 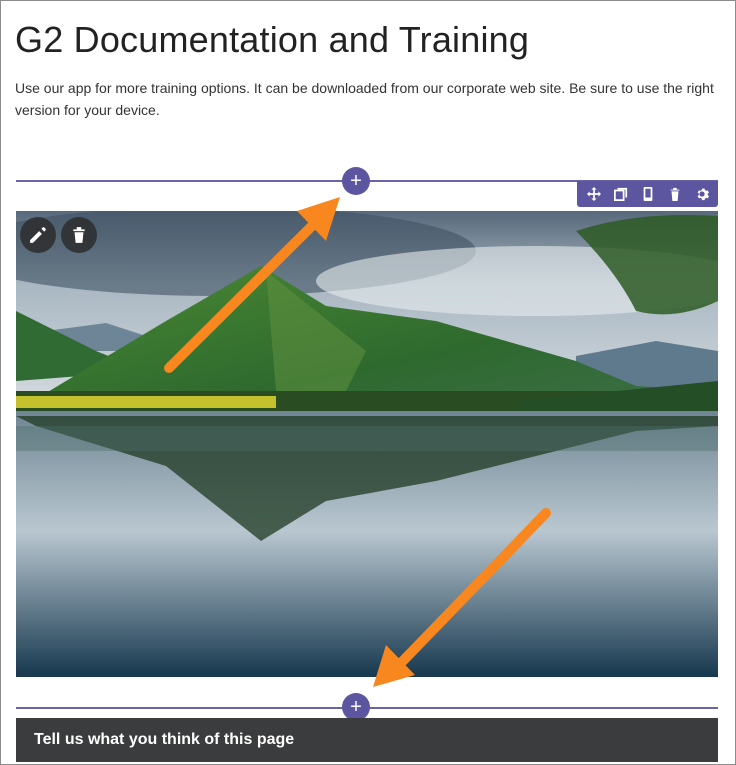 I want to click on add-section-button-bottom: +, so click(x=356, y=707).